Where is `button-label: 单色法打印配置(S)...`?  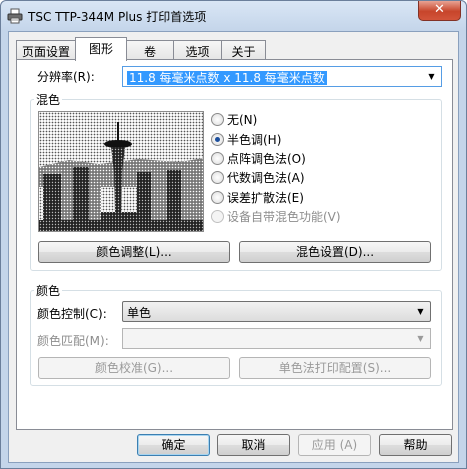 button-label: 单色法打印配置(S)... is located at coordinates (335, 368).